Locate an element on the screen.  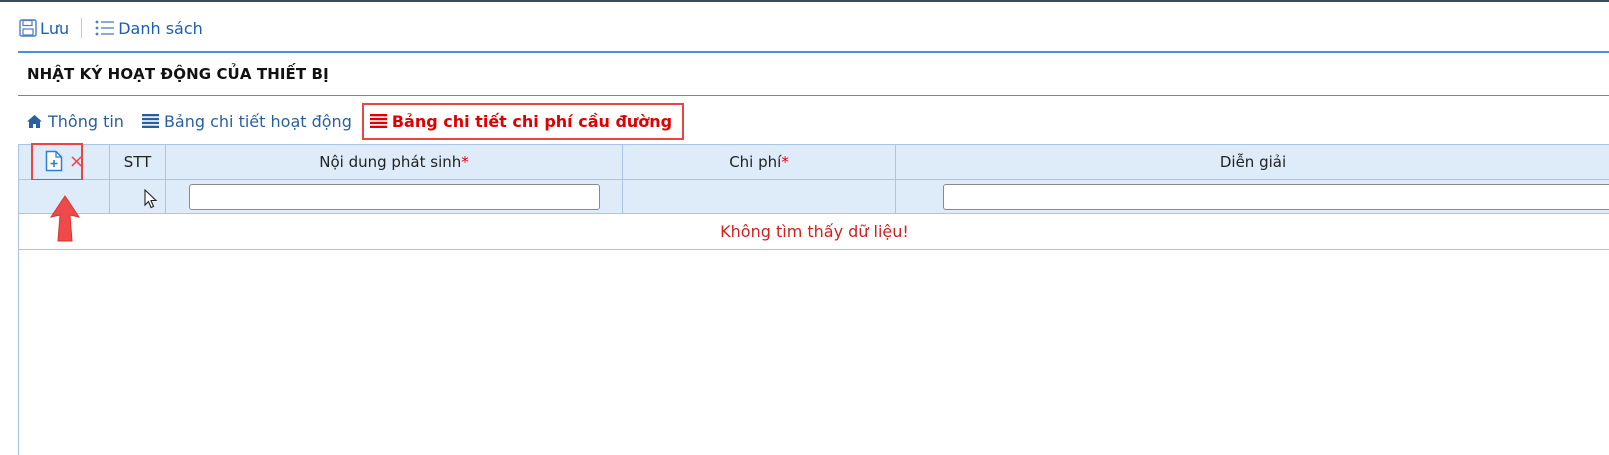
filter-dien-giai-cell is located at coordinates (1252, 196).